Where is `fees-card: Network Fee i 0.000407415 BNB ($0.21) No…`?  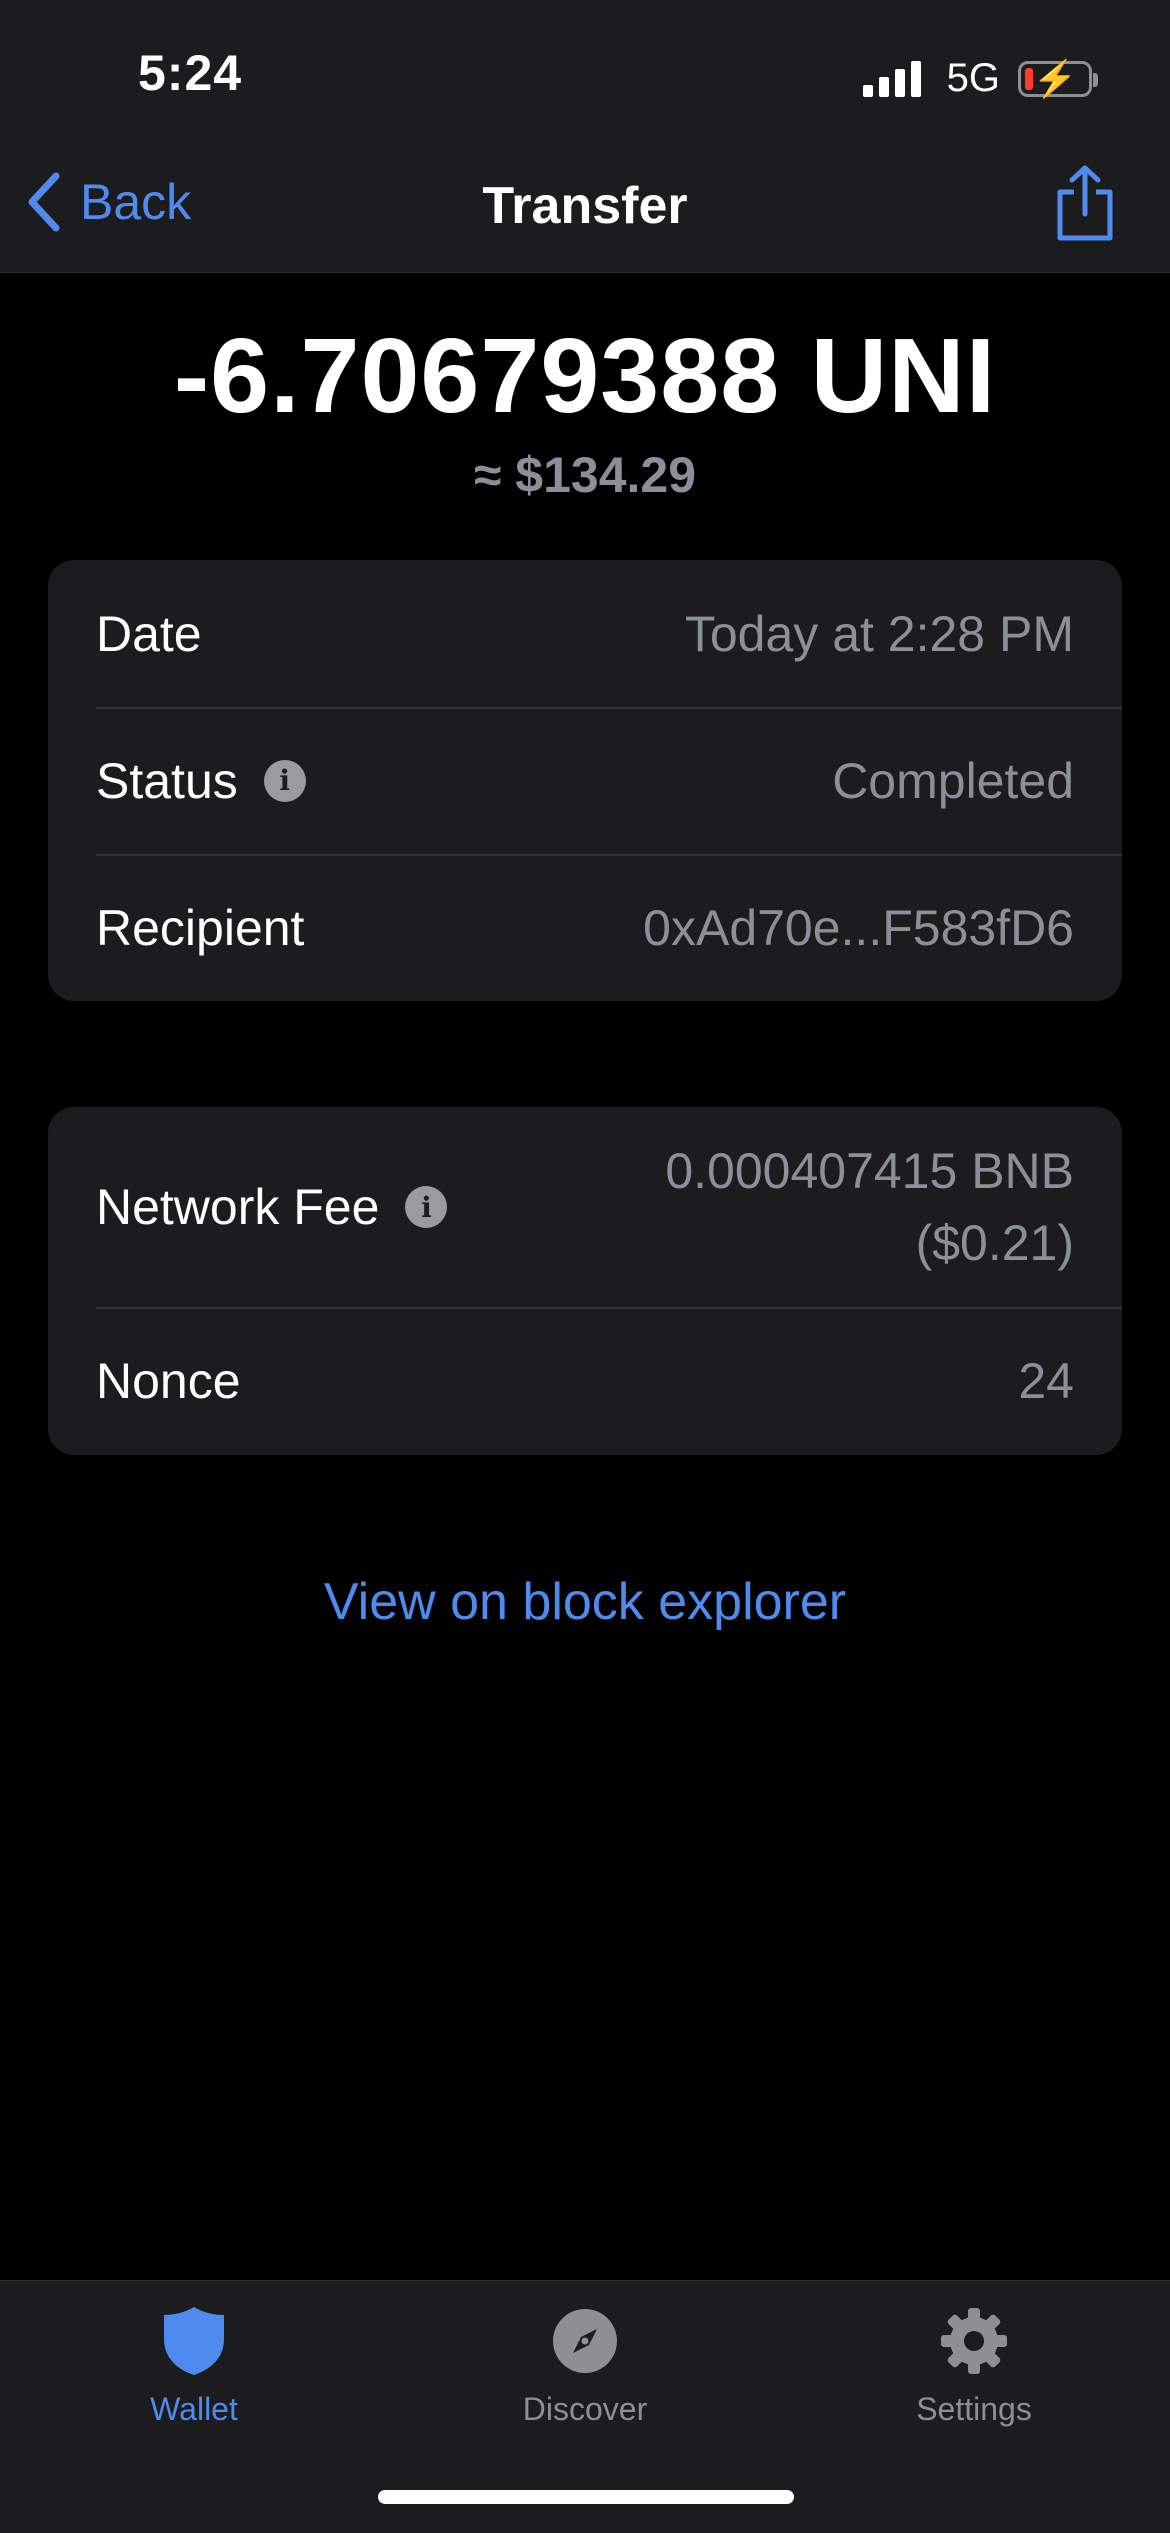
fees-card: Network Fee i 0.000407415 BNB ($0.21) No… is located at coordinates (585, 1281).